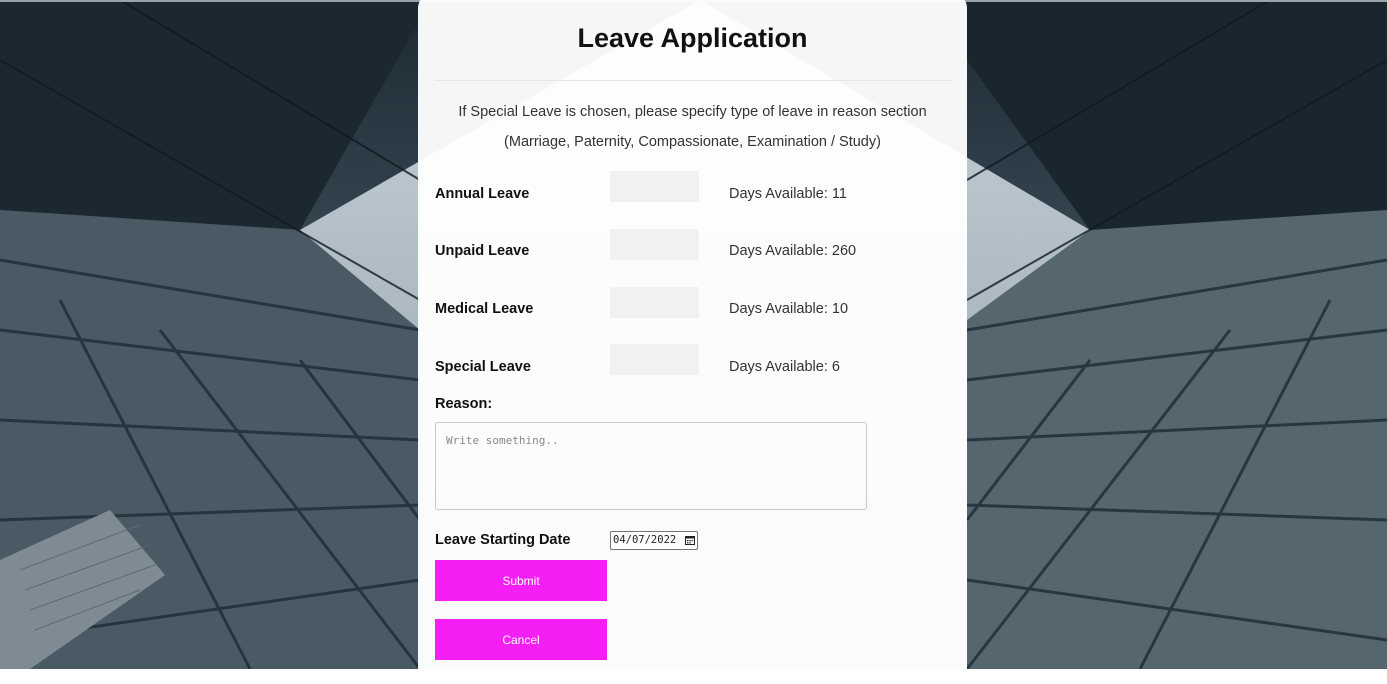 This screenshot has height=684, width=1387. What do you see at coordinates (484, 309) in the screenshot?
I see `medical-leave-label: Medical Leave` at bounding box center [484, 309].